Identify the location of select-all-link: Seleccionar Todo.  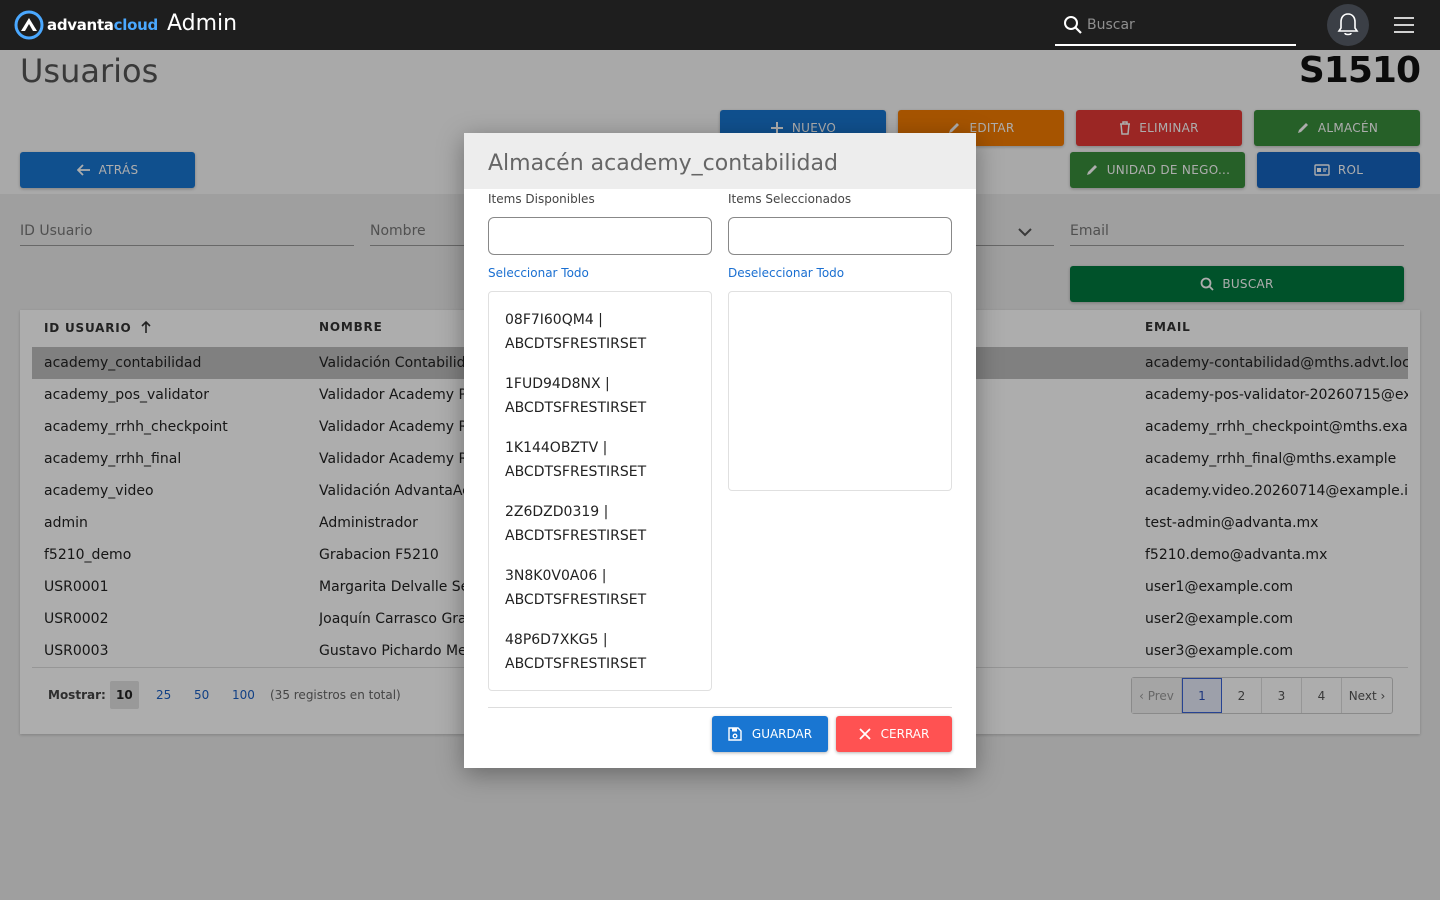
(538, 273).